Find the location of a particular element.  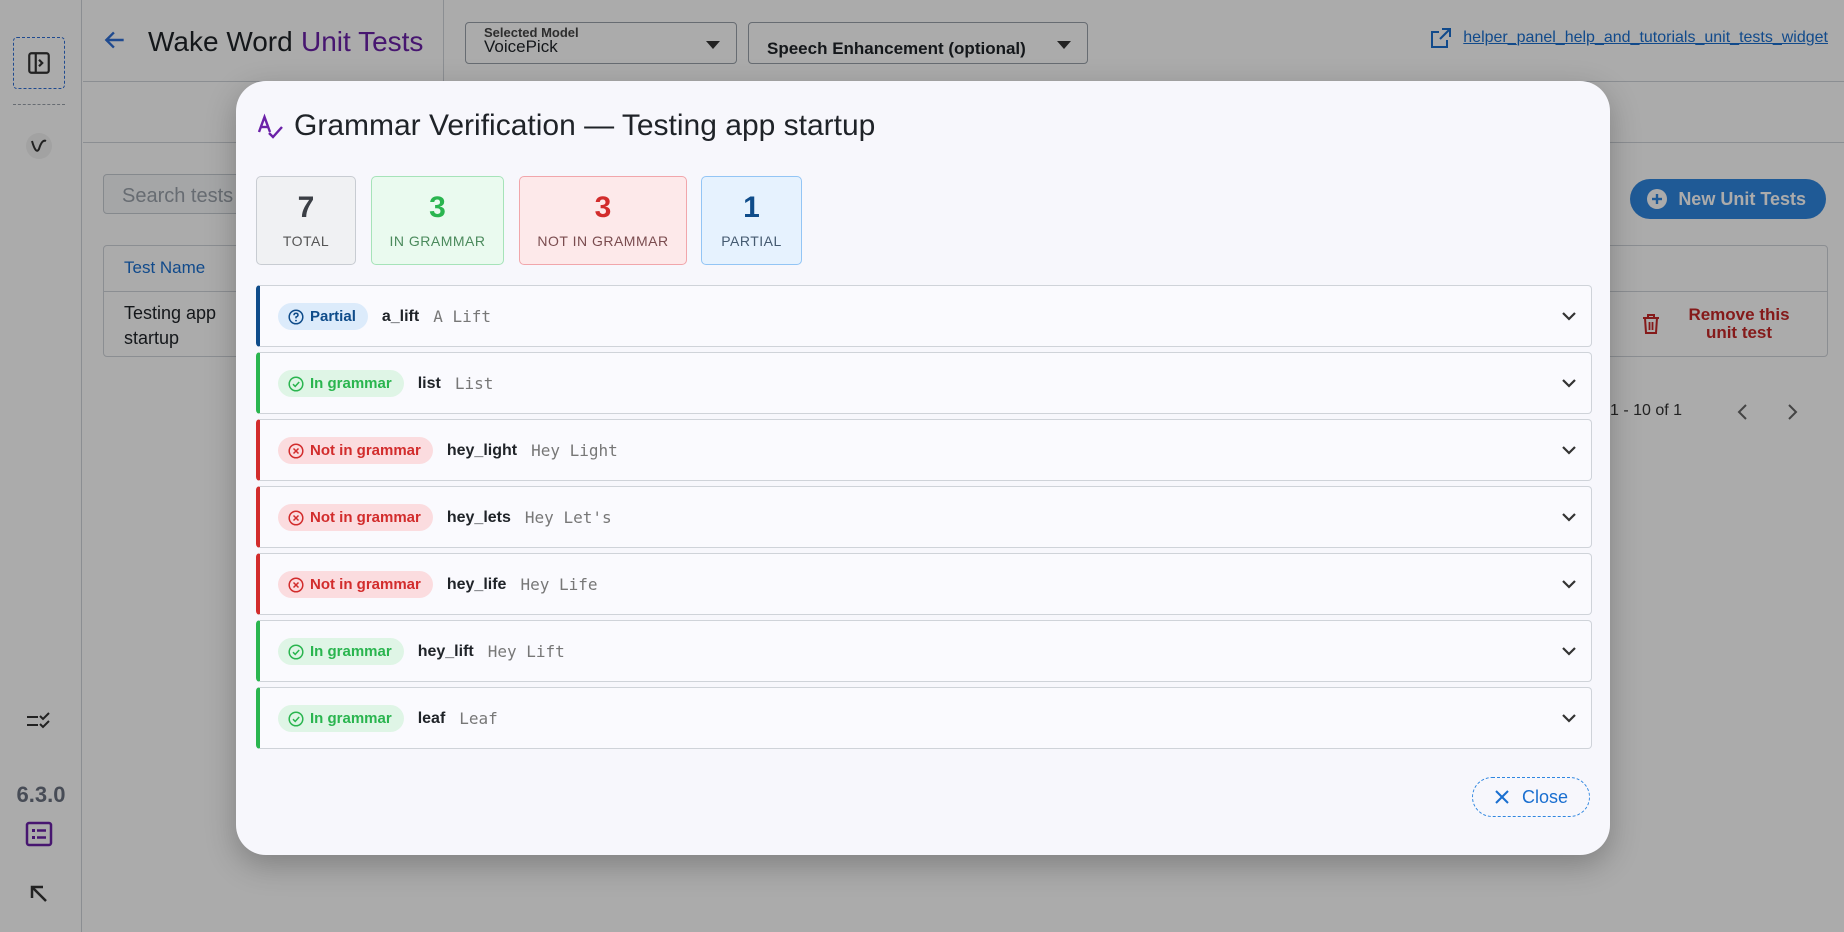

stat-in-grammar-label: IN GRAMMAR is located at coordinates (437, 241).